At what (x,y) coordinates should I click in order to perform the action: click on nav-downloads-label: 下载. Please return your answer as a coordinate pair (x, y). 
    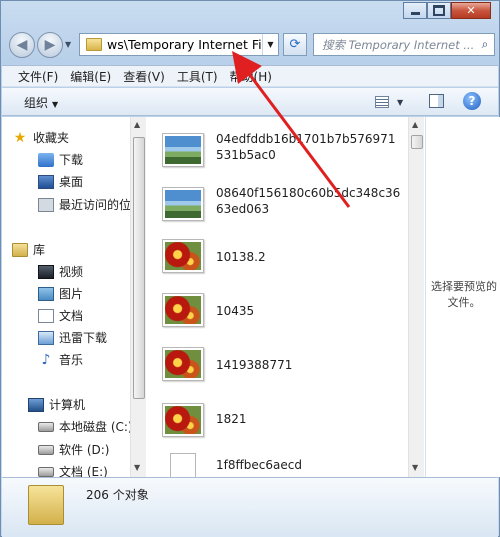
    Looking at the image, I should click on (71, 160).